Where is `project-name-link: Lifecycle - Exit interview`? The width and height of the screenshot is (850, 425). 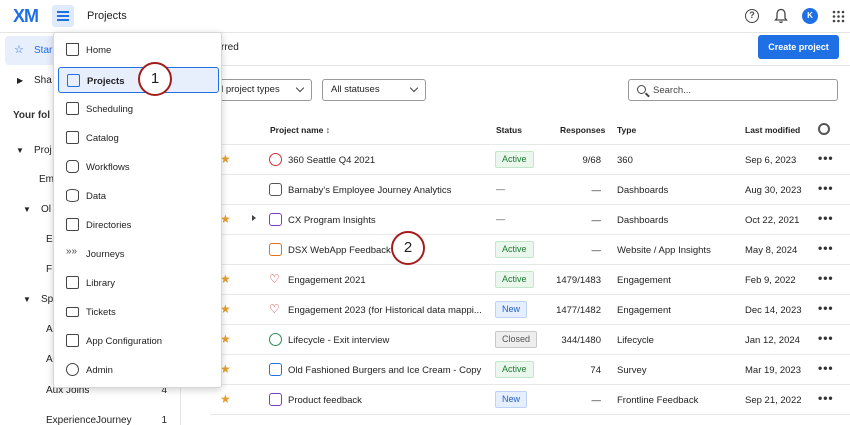 project-name-link: Lifecycle - Exit interview is located at coordinates (338, 340).